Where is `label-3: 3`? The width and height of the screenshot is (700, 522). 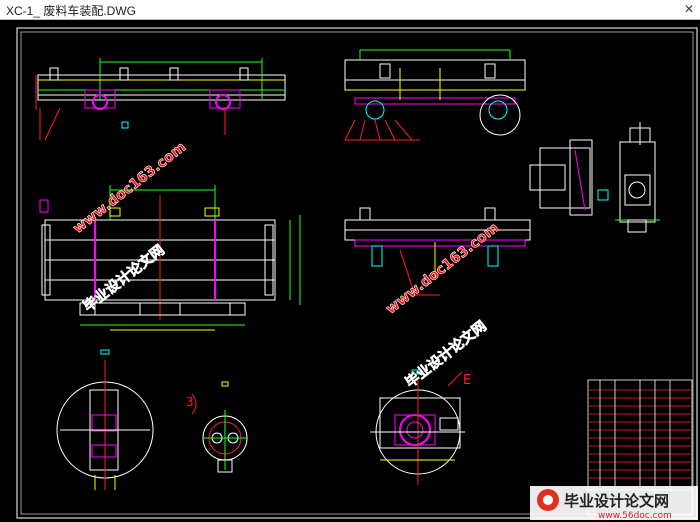 label-3: 3 is located at coordinates (190, 402).